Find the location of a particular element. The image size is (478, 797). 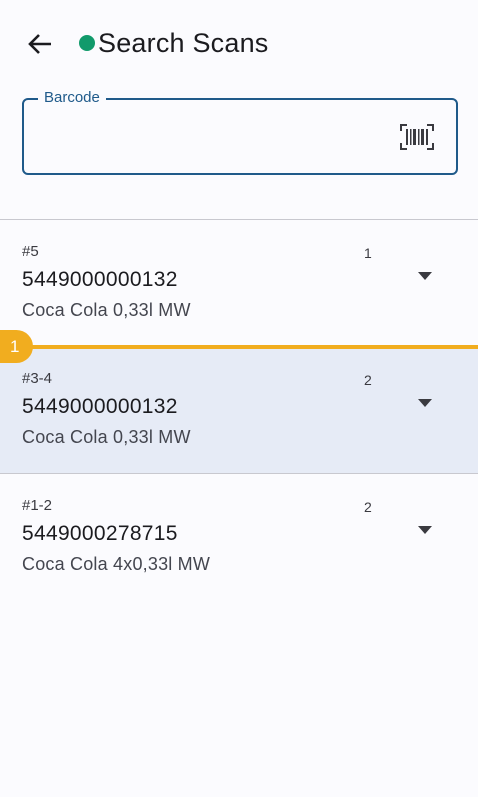

scan-range: #5 is located at coordinates (30, 251).